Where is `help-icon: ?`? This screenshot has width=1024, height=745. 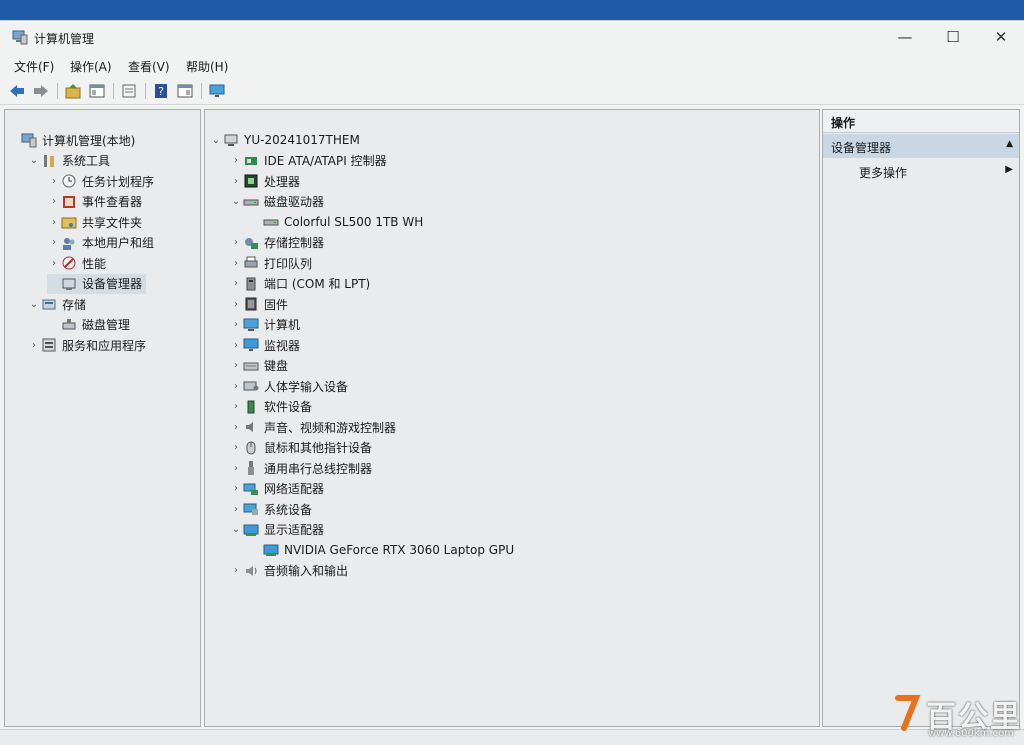
help-icon: ? is located at coordinates (161, 91).